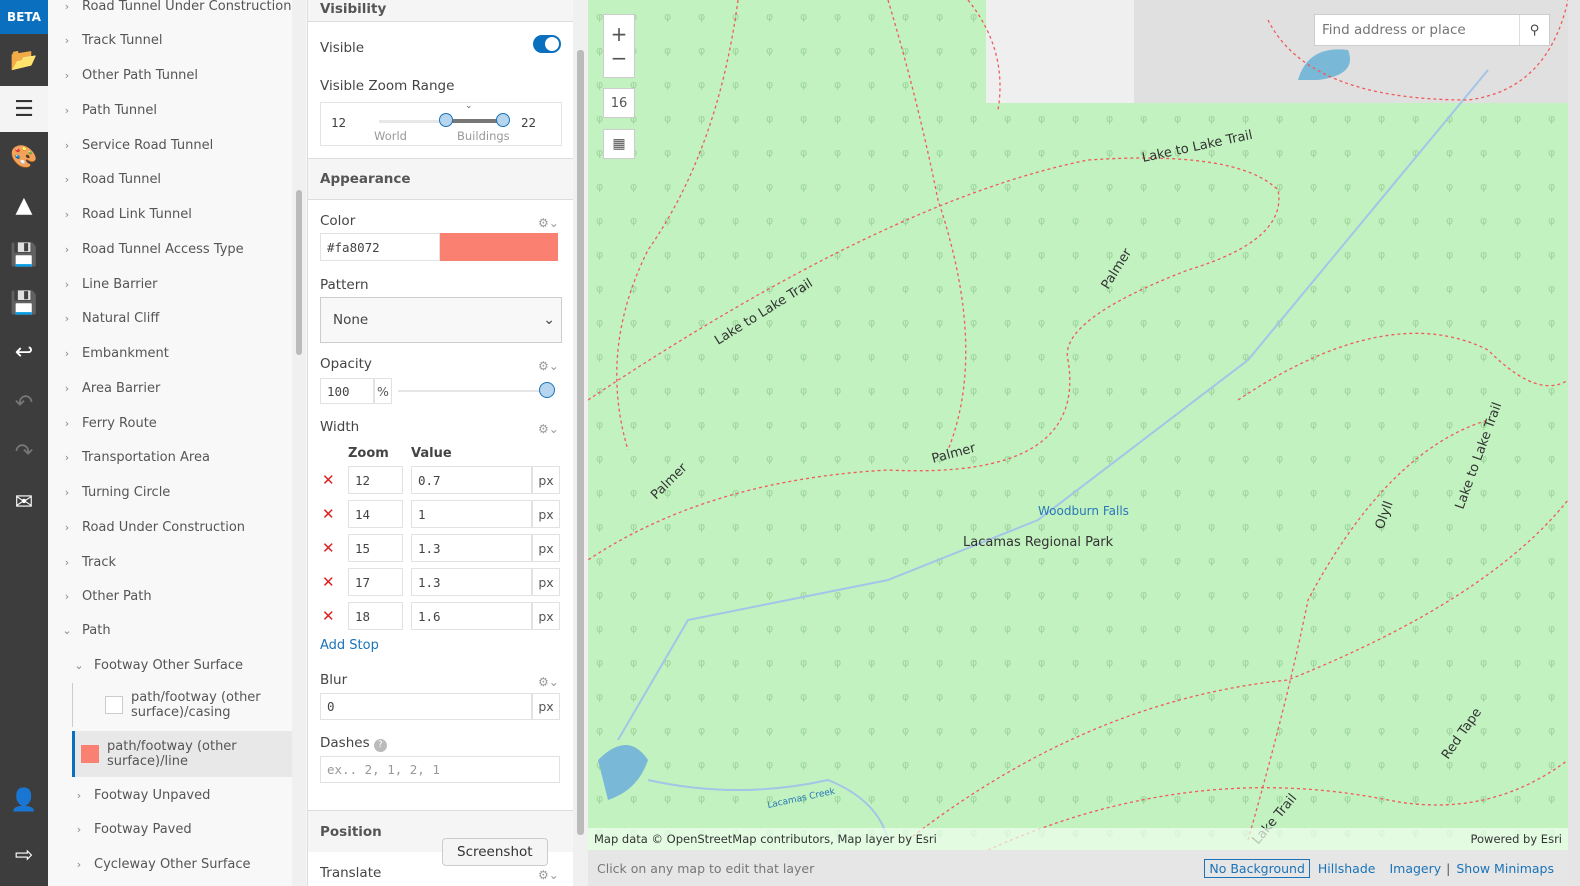 The image size is (1580, 886). Describe the element at coordinates (152, 795) in the screenshot. I see `layer-label: Footway Unpaved` at that location.